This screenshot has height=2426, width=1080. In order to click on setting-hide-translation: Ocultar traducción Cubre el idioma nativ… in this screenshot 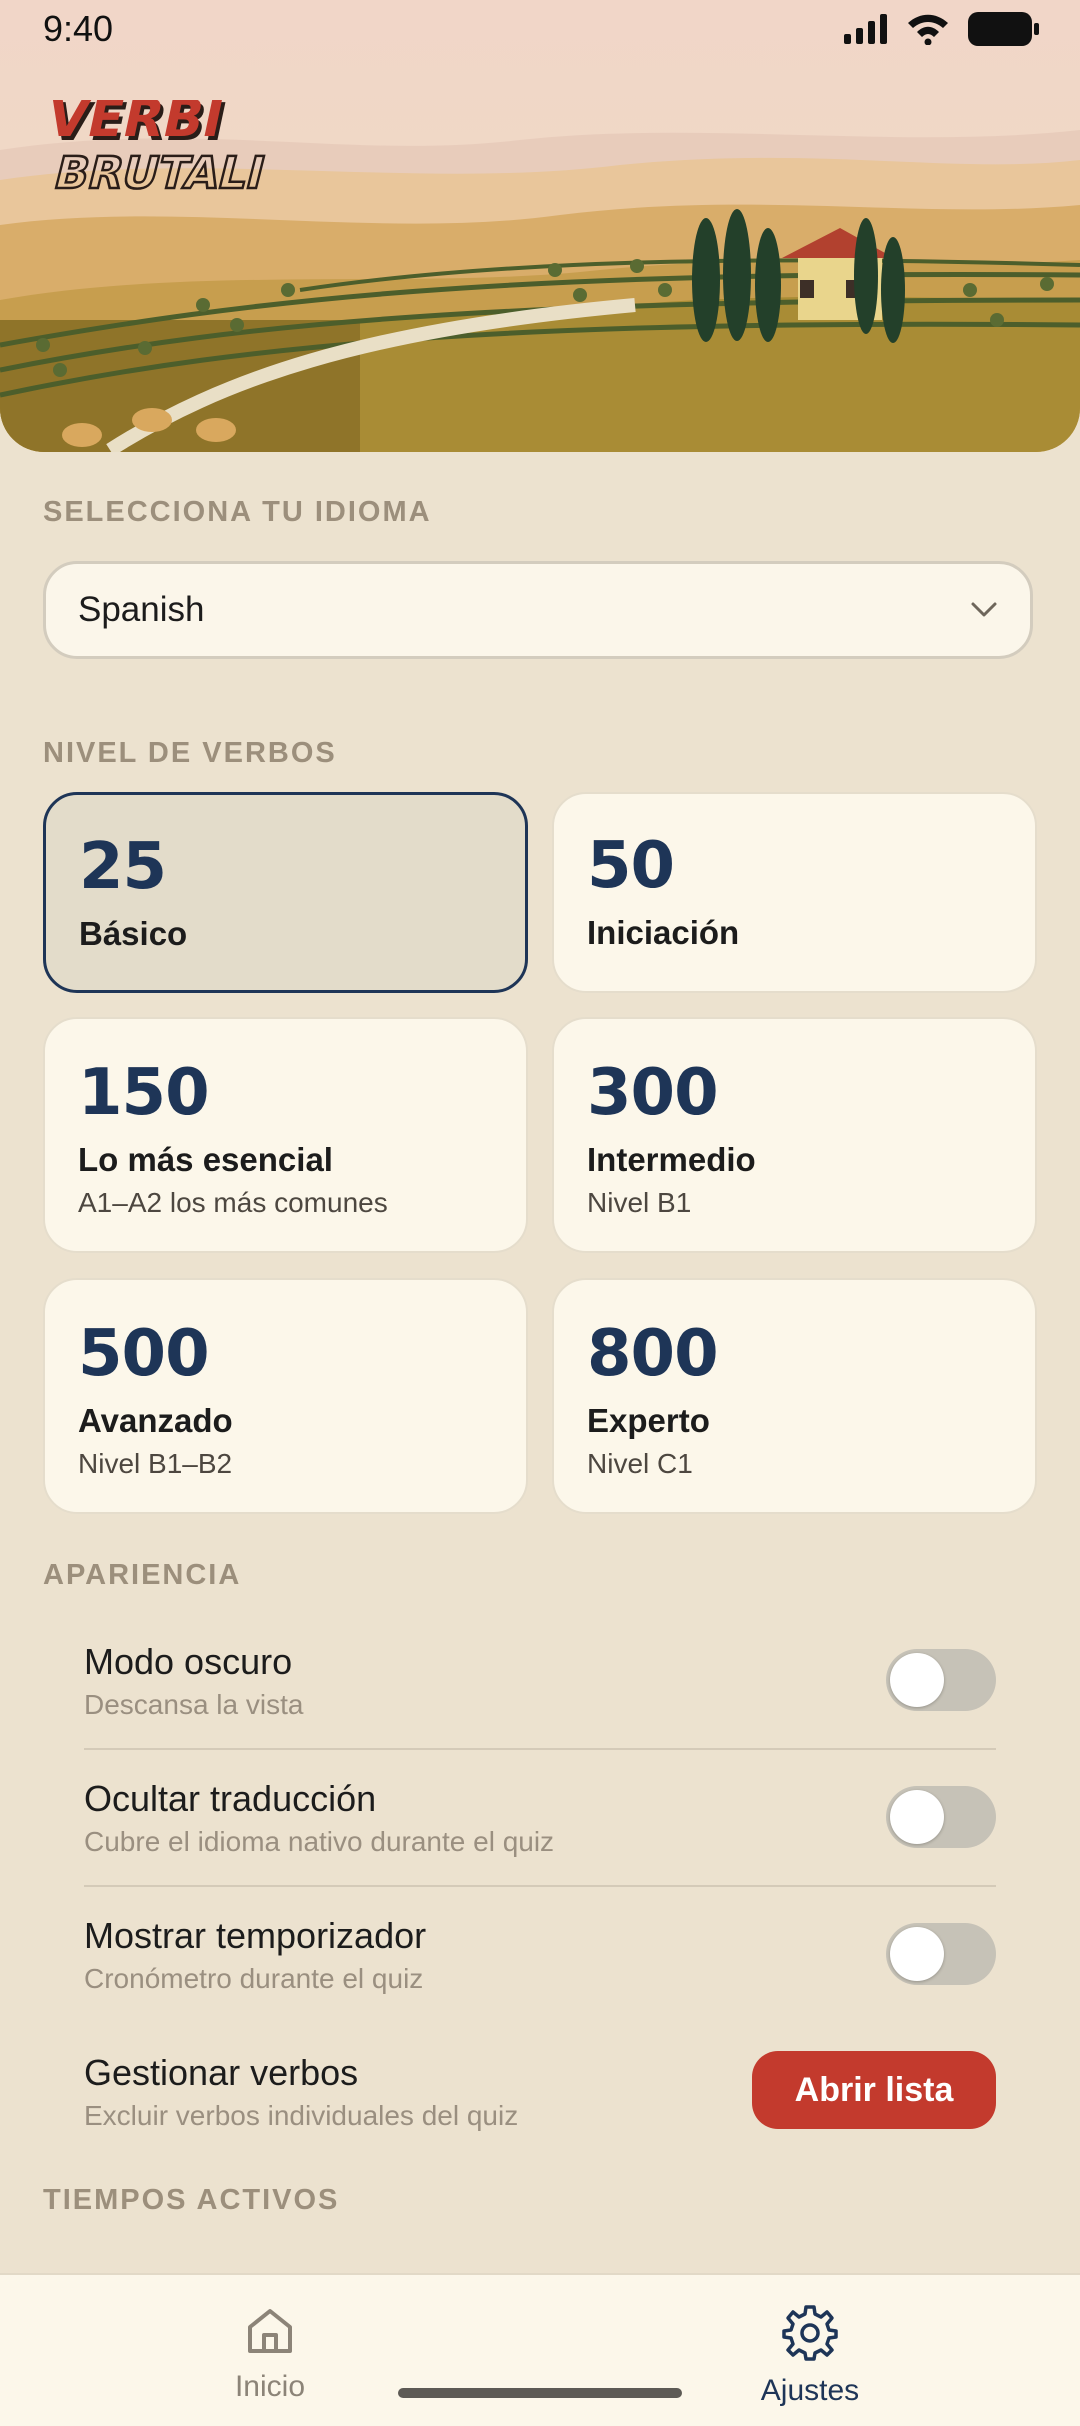, I will do `click(540, 1818)`.